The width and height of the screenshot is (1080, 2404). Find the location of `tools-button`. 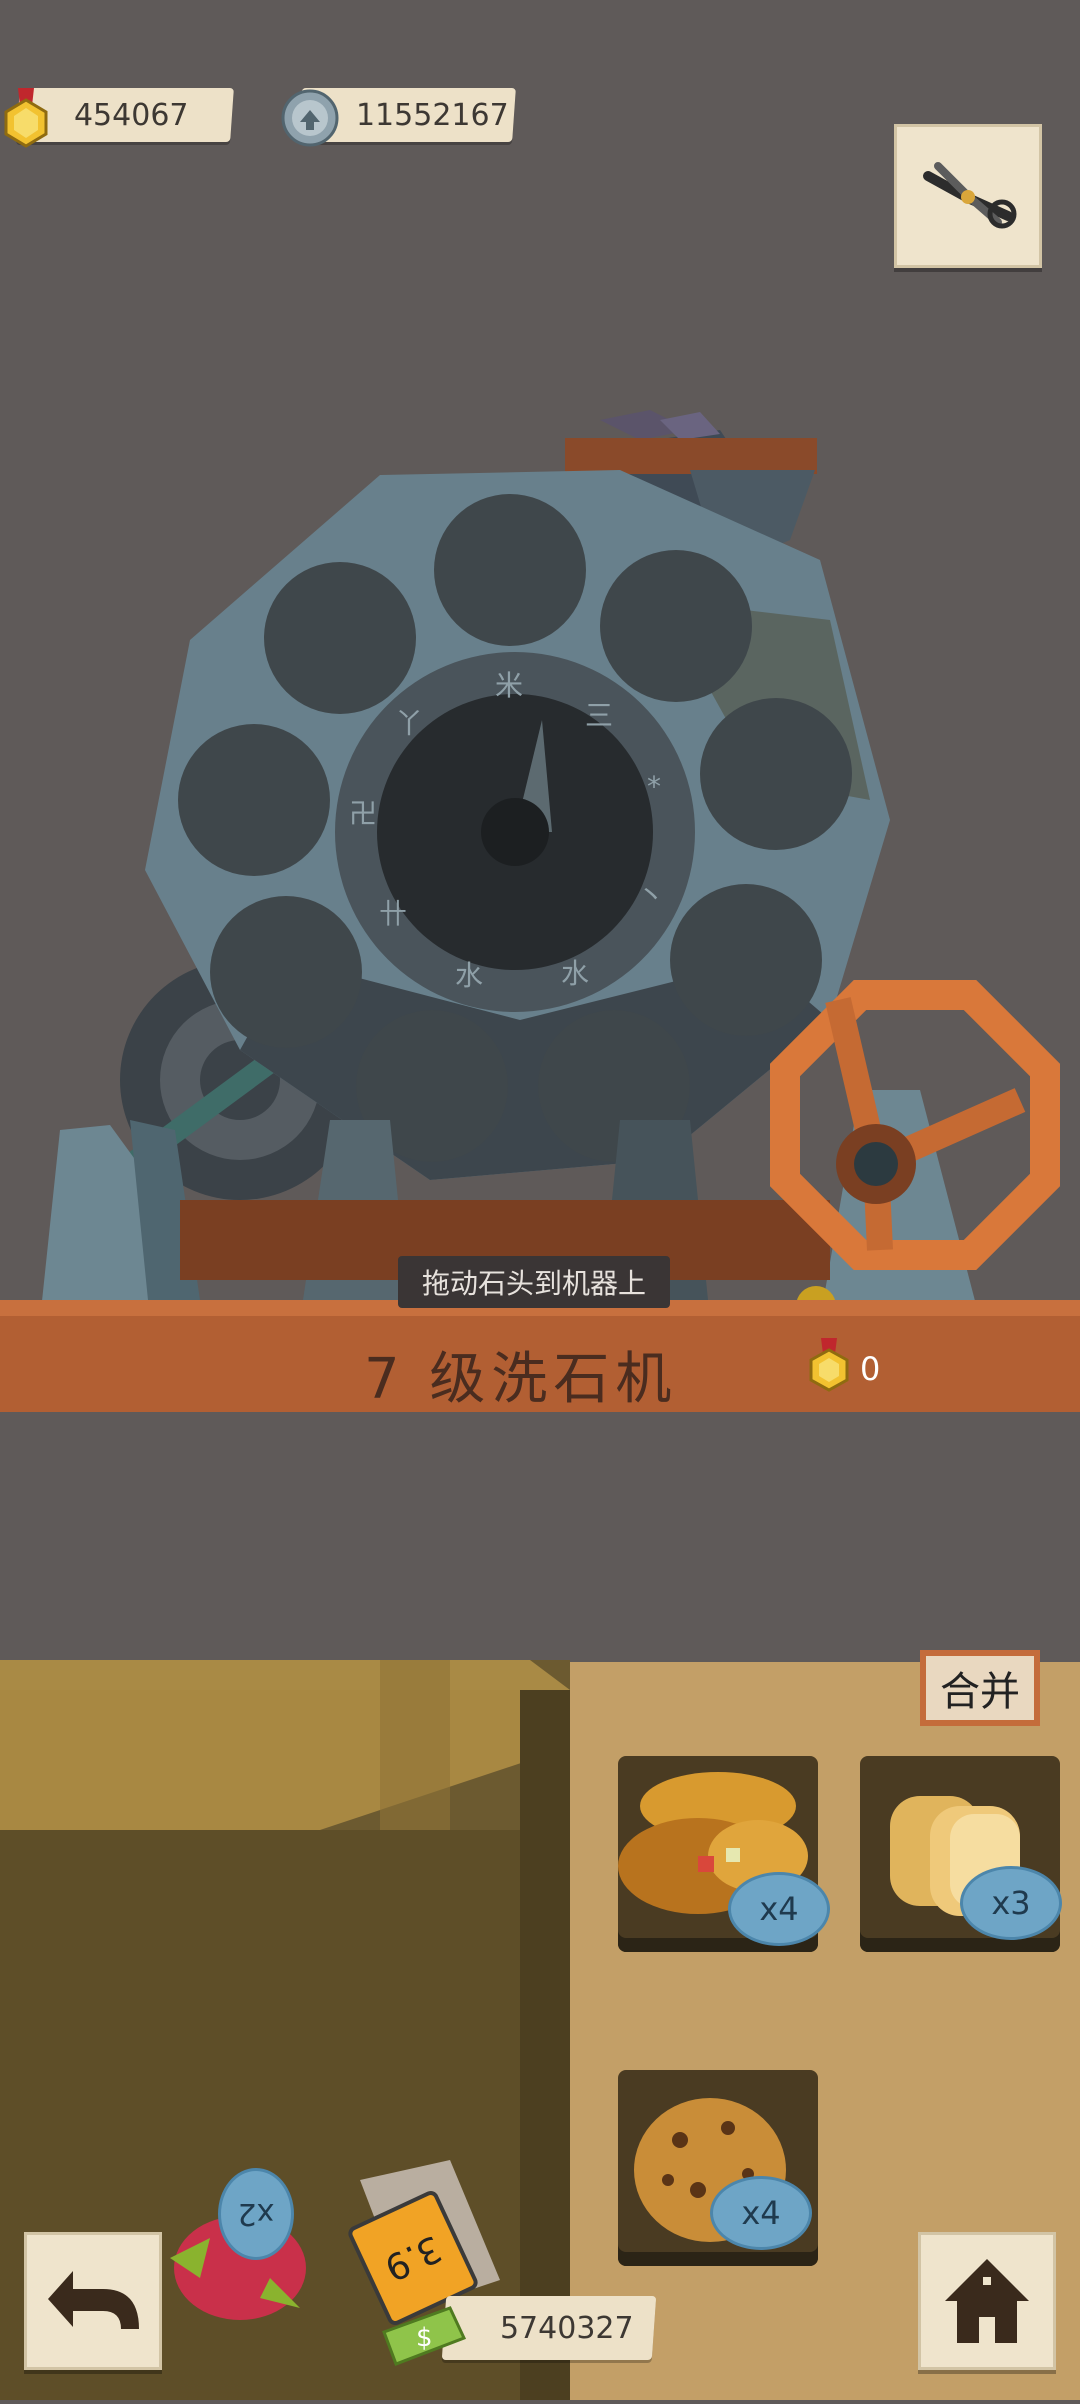

tools-button is located at coordinates (968, 196).